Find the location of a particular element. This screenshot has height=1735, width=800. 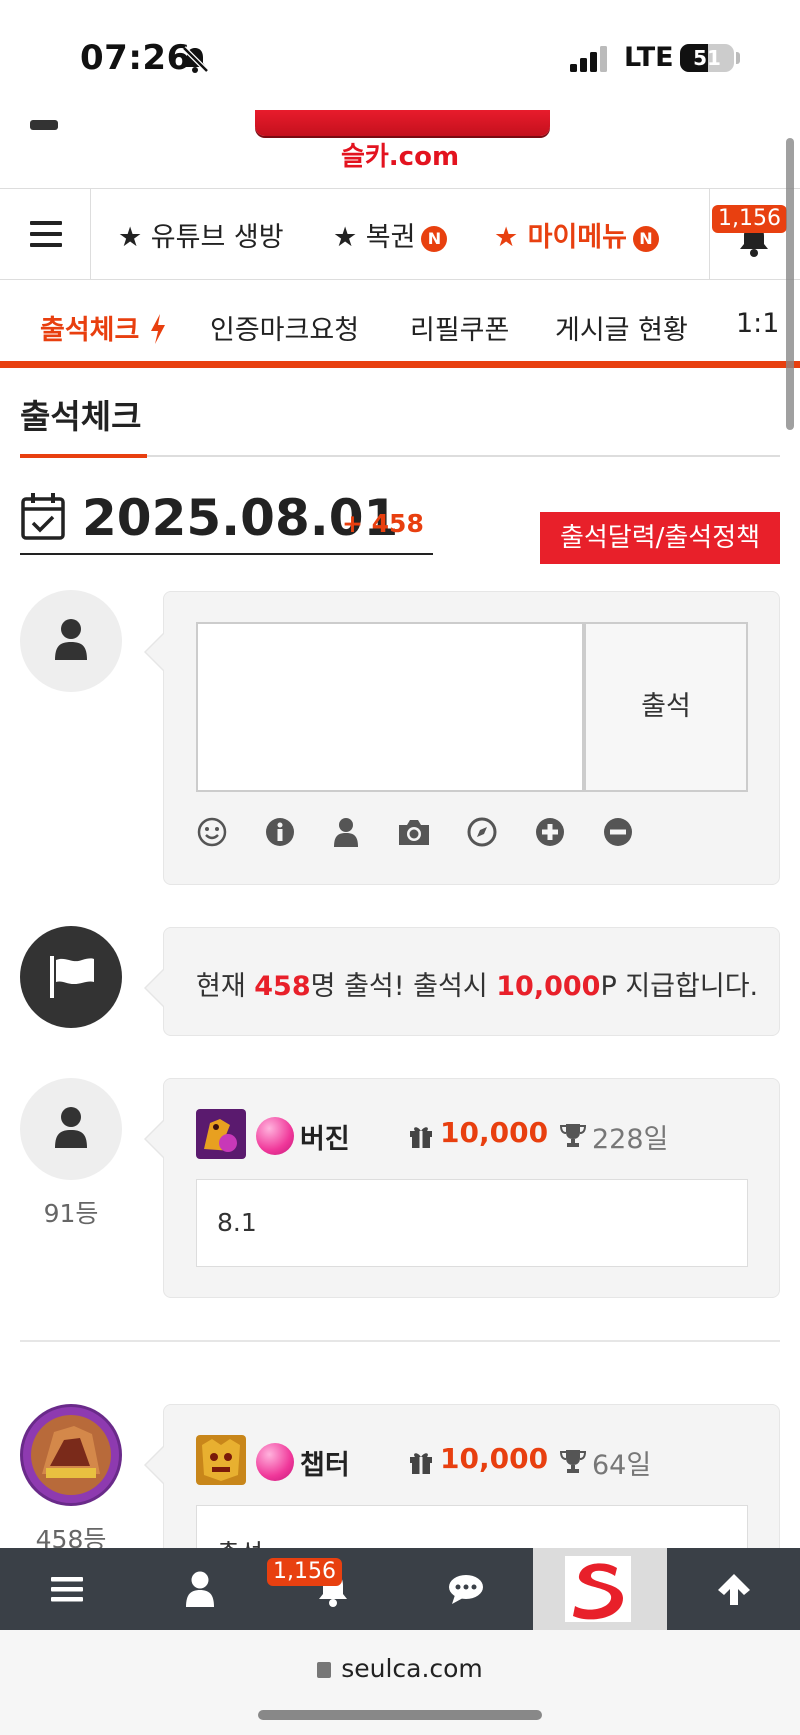

site-logo-icon is located at coordinates (598, 1589).